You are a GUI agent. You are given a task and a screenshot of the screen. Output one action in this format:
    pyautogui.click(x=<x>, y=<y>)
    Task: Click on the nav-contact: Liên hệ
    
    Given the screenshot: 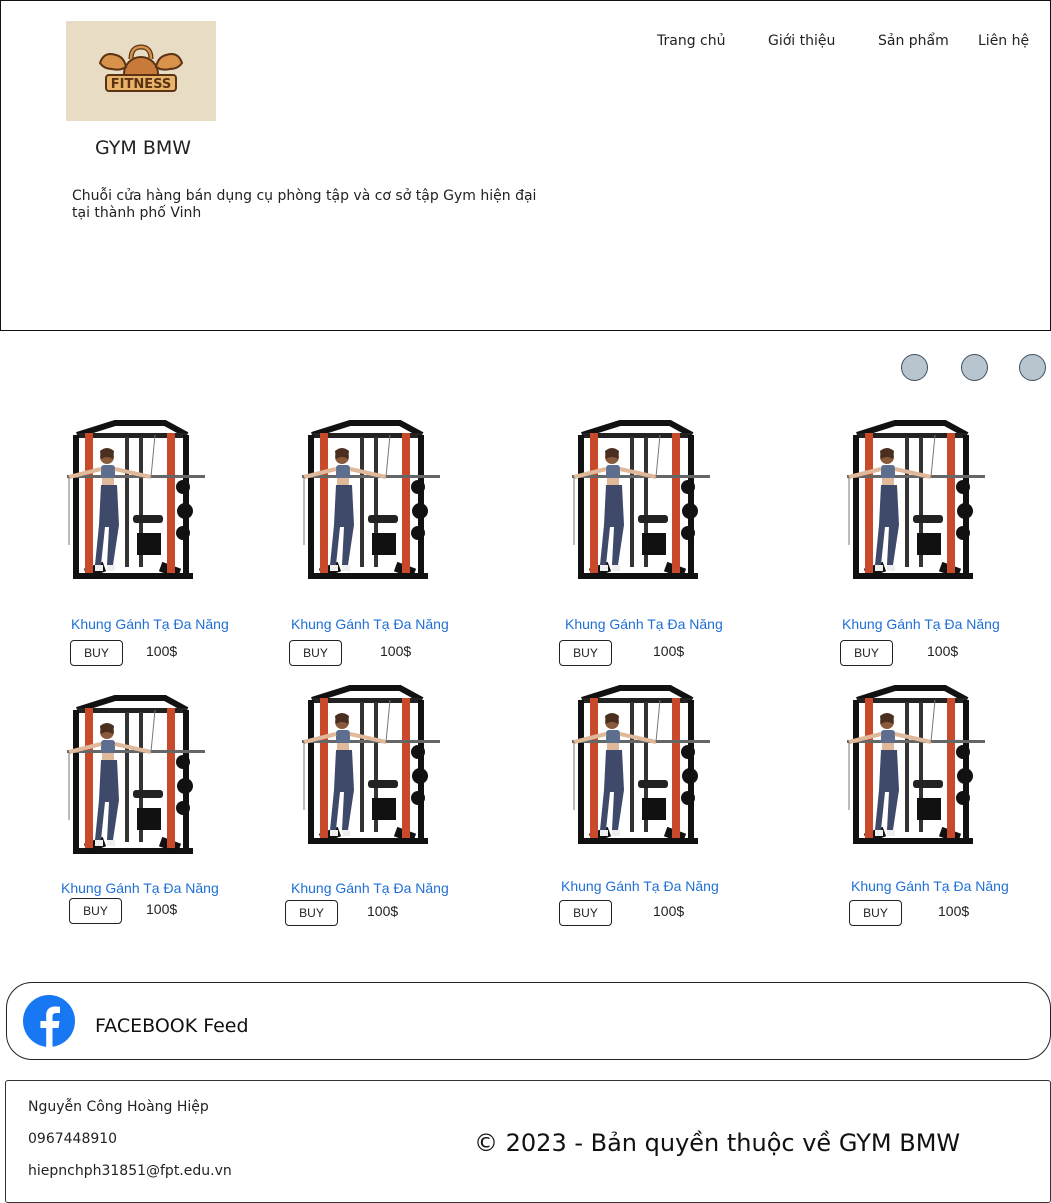 What is the action you would take?
    pyautogui.click(x=1003, y=41)
    